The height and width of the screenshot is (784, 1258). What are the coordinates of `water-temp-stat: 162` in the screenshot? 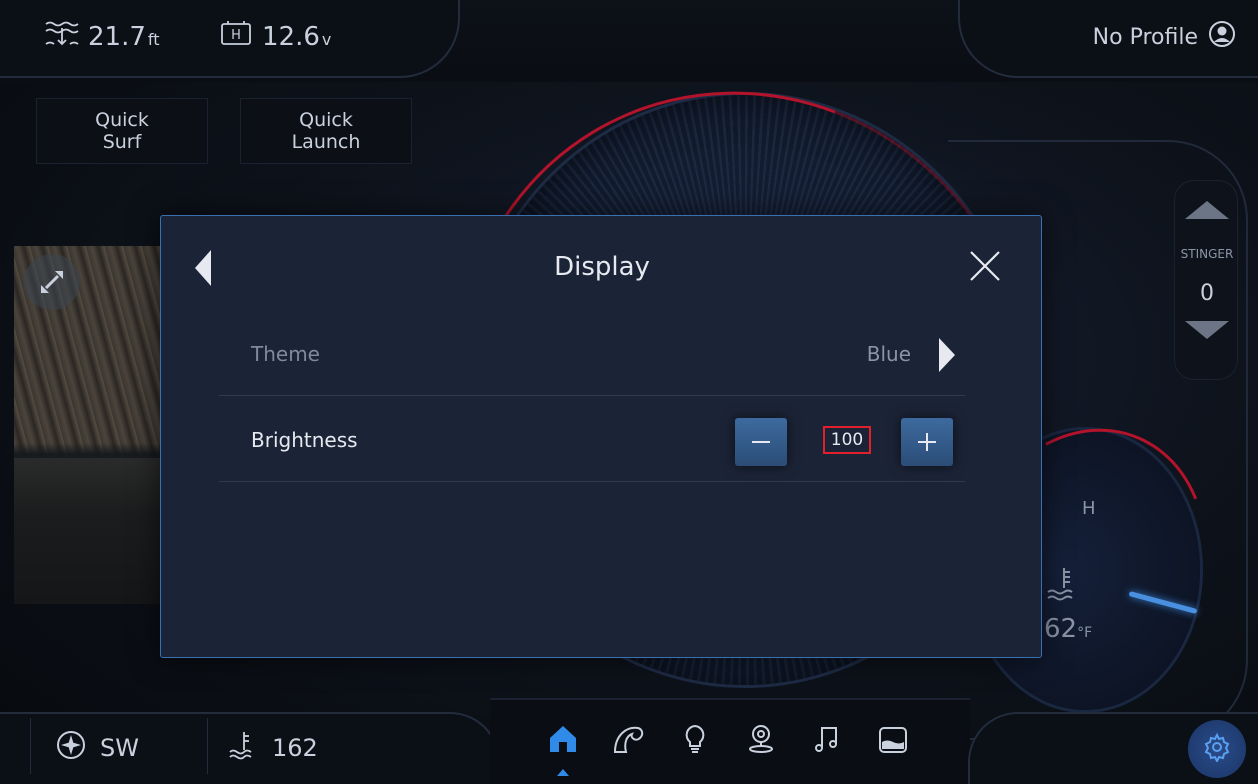 It's located at (273, 748).